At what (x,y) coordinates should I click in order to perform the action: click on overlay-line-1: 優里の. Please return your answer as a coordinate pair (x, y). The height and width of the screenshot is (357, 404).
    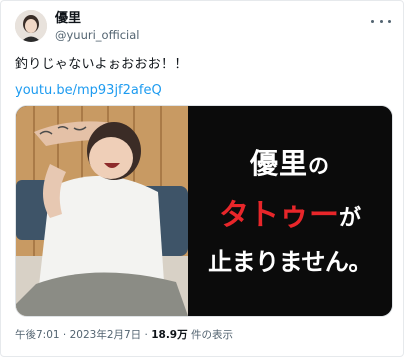
    Looking at the image, I should click on (290, 162).